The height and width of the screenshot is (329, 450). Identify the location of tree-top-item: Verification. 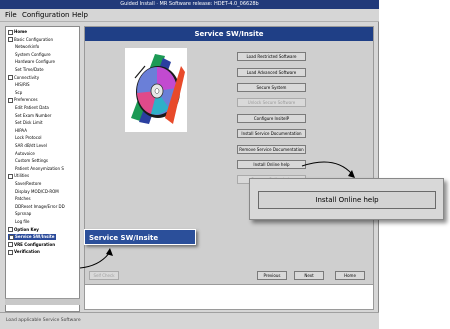
(24, 252).